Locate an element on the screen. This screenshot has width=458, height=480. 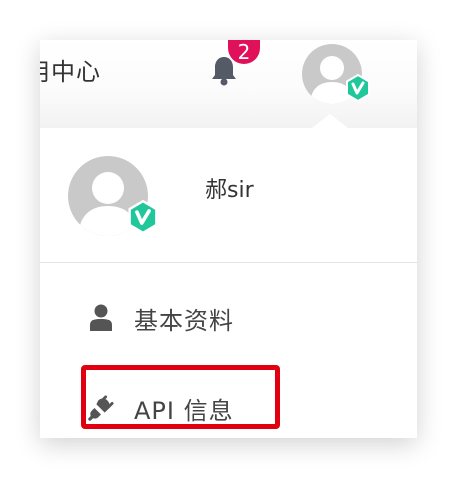
plug-icon is located at coordinates (101, 408).